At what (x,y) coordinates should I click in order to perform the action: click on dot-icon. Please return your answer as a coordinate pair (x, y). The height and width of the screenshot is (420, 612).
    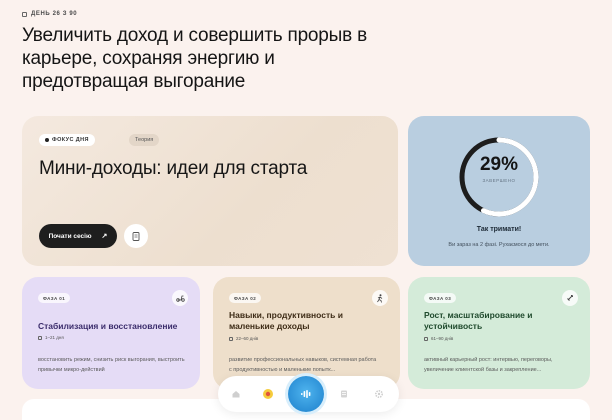
    Looking at the image, I should click on (47, 140).